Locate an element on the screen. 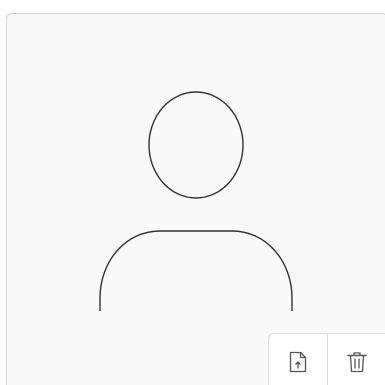 The width and height of the screenshot is (385, 385). file-upload-icon is located at coordinates (298, 362).